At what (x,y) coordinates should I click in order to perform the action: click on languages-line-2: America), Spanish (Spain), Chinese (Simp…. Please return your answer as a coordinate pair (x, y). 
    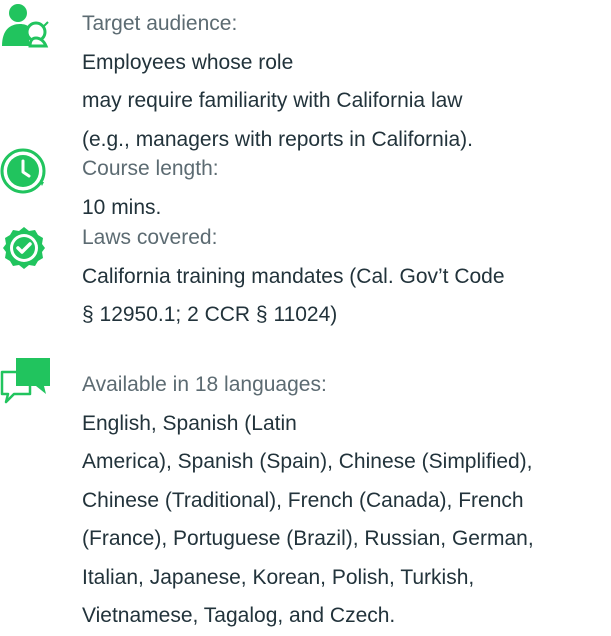
    Looking at the image, I should click on (307, 461).